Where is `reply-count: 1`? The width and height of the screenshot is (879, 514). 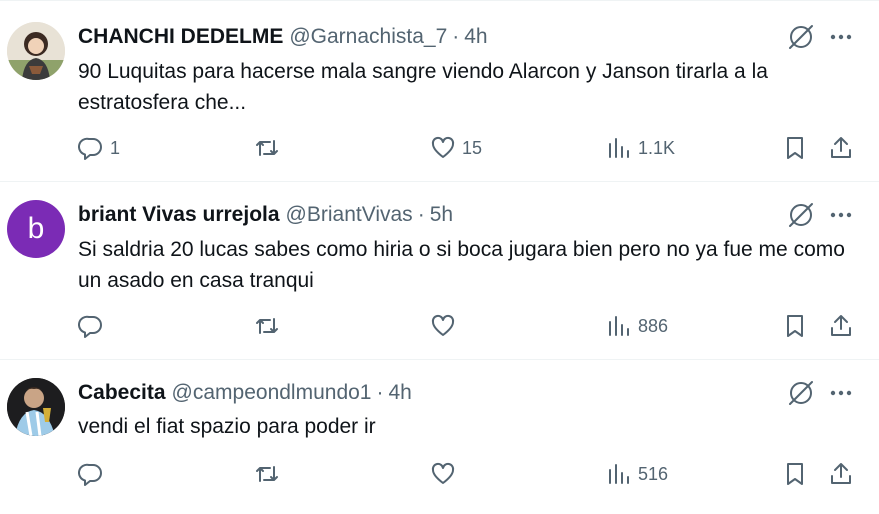
reply-count: 1 is located at coordinates (115, 147).